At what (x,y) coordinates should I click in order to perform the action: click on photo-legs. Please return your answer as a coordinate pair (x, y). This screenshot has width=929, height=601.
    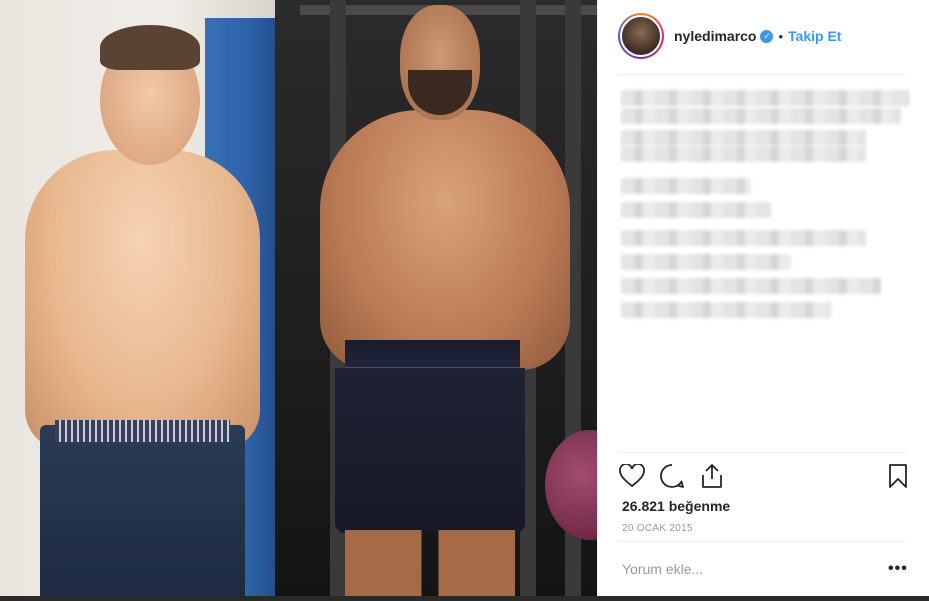
    Looking at the image, I should click on (430, 565).